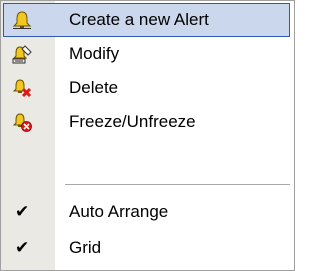 Image resolution: width=320 pixels, height=271 pixels. Describe the element at coordinates (85, 247) in the screenshot. I see `menu-item-label: Grid` at that location.